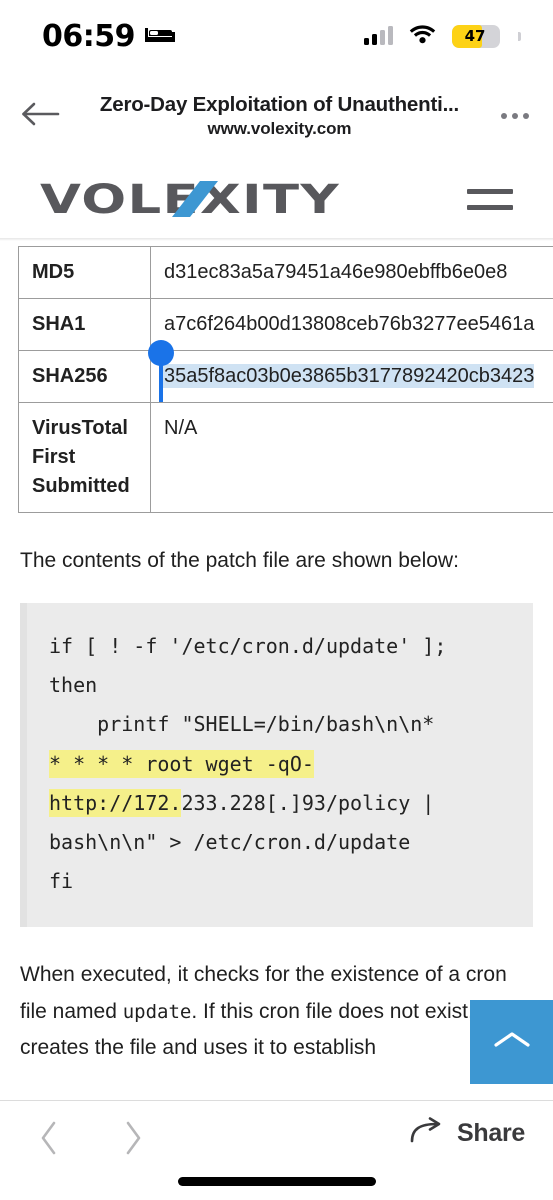 This screenshot has width=553, height=1200. I want to click on volexity-logo: VOLEXITY VOLEXITY, so click(190, 199).